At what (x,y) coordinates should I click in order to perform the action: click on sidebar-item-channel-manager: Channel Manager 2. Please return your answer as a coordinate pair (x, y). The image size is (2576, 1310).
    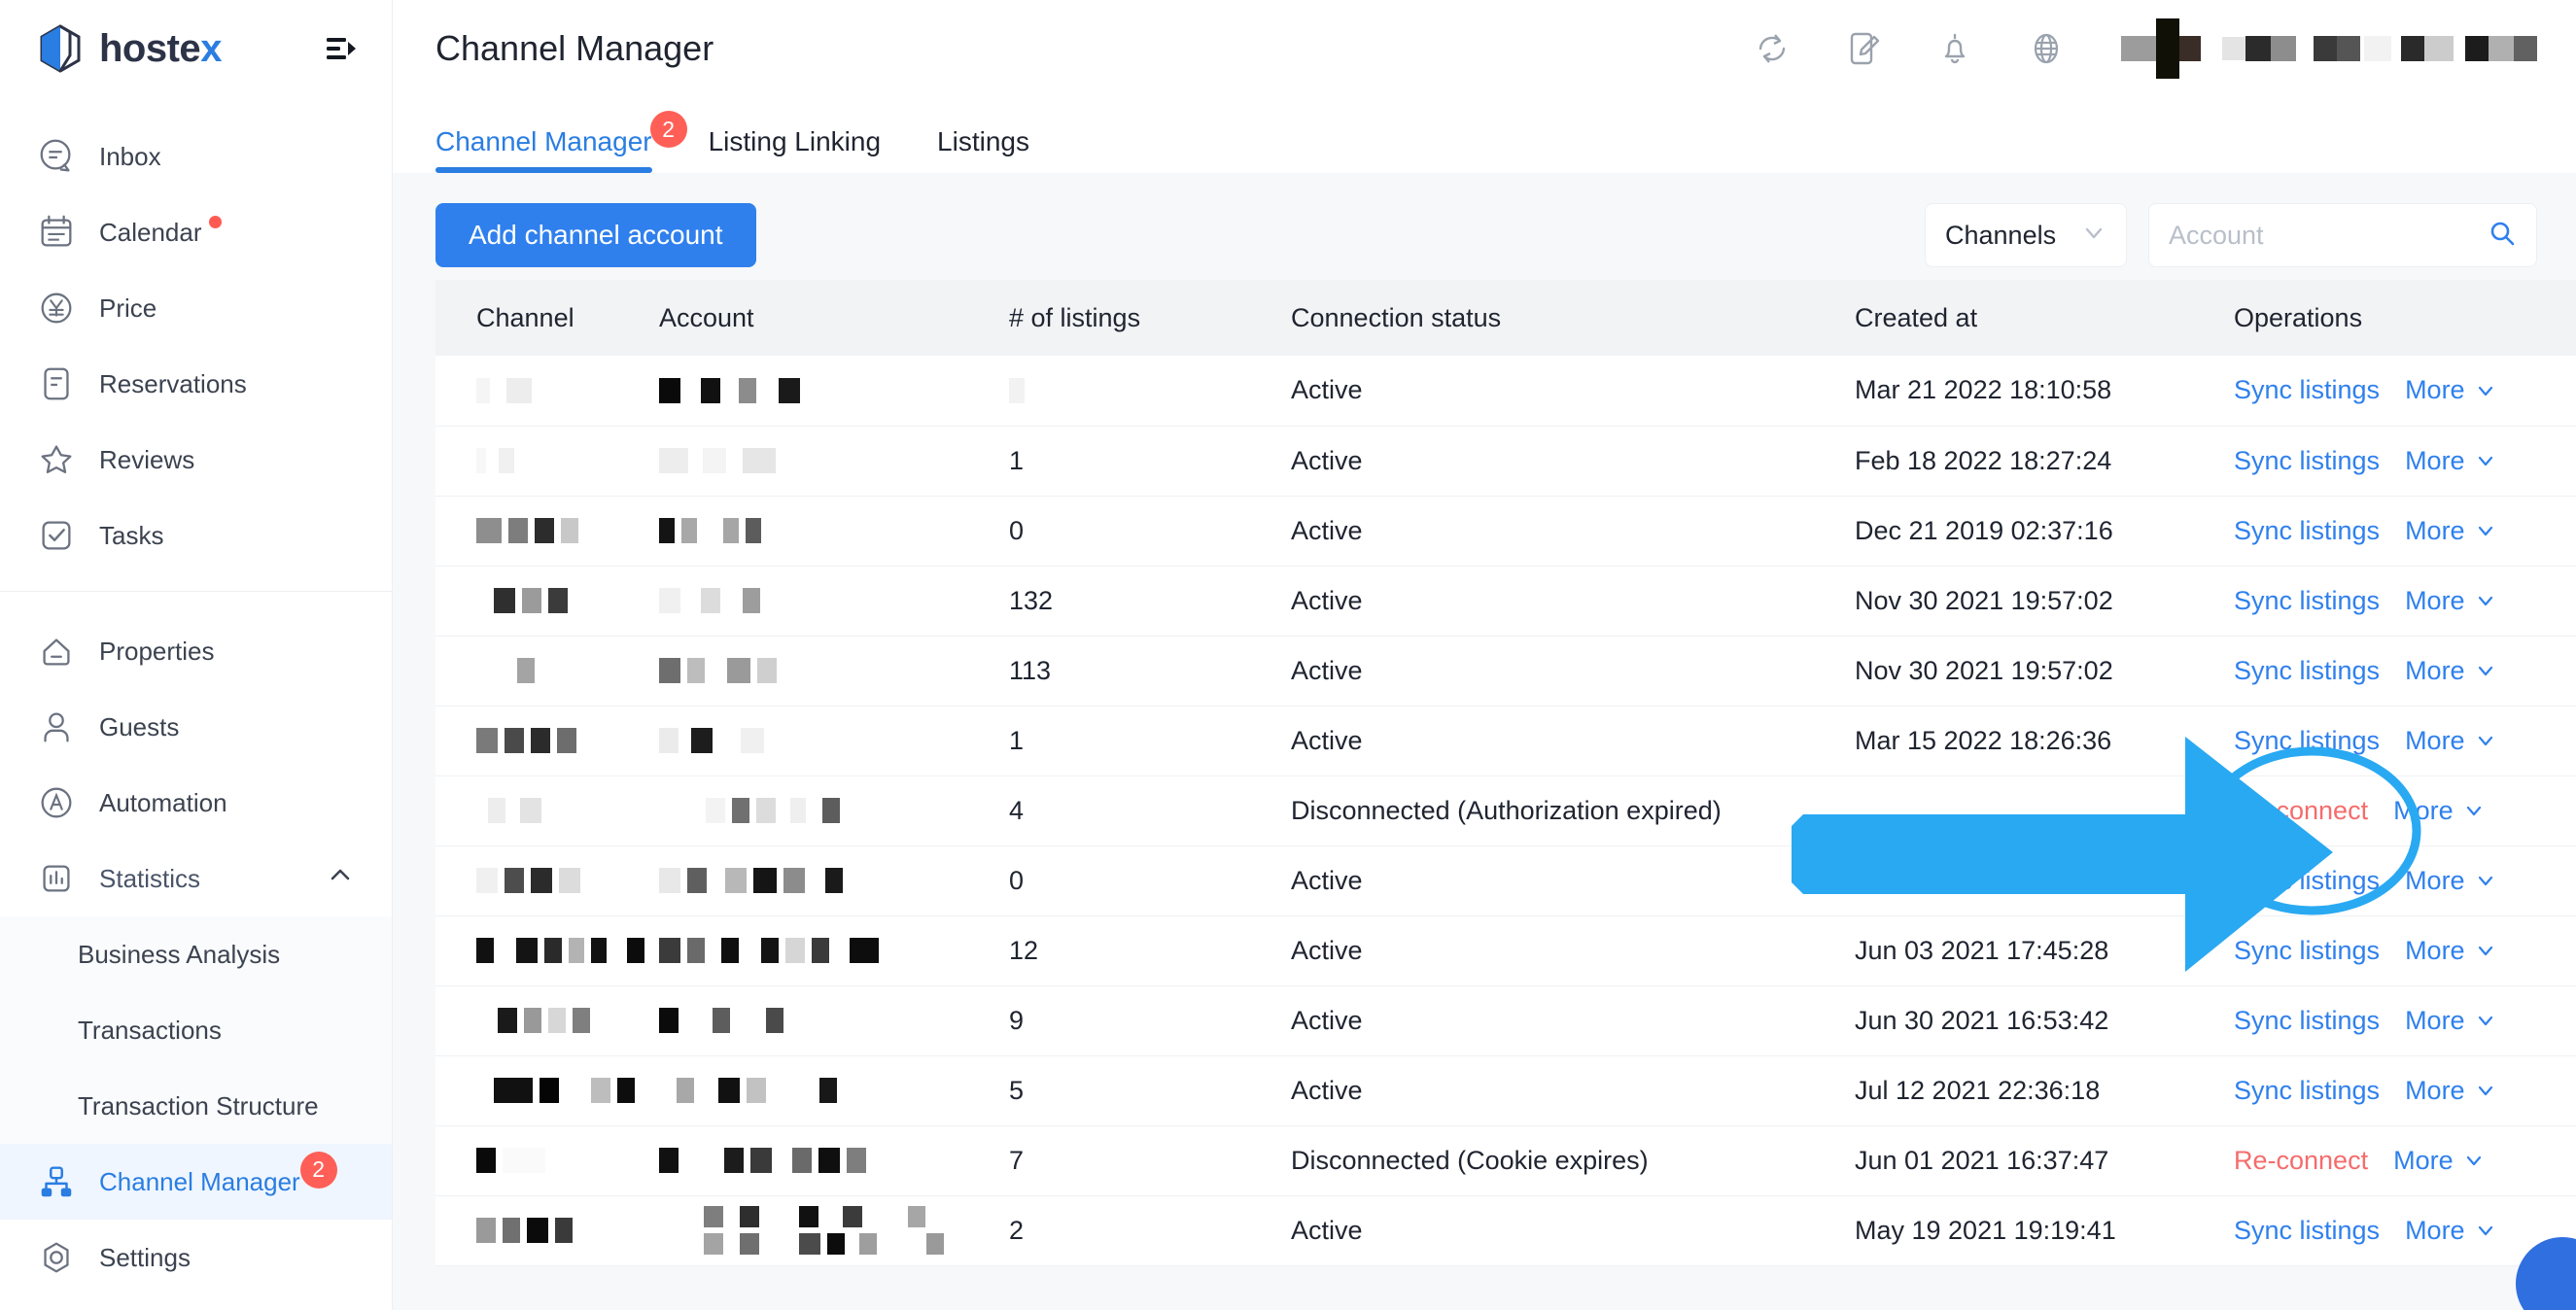
    Looking at the image, I should click on (196, 1182).